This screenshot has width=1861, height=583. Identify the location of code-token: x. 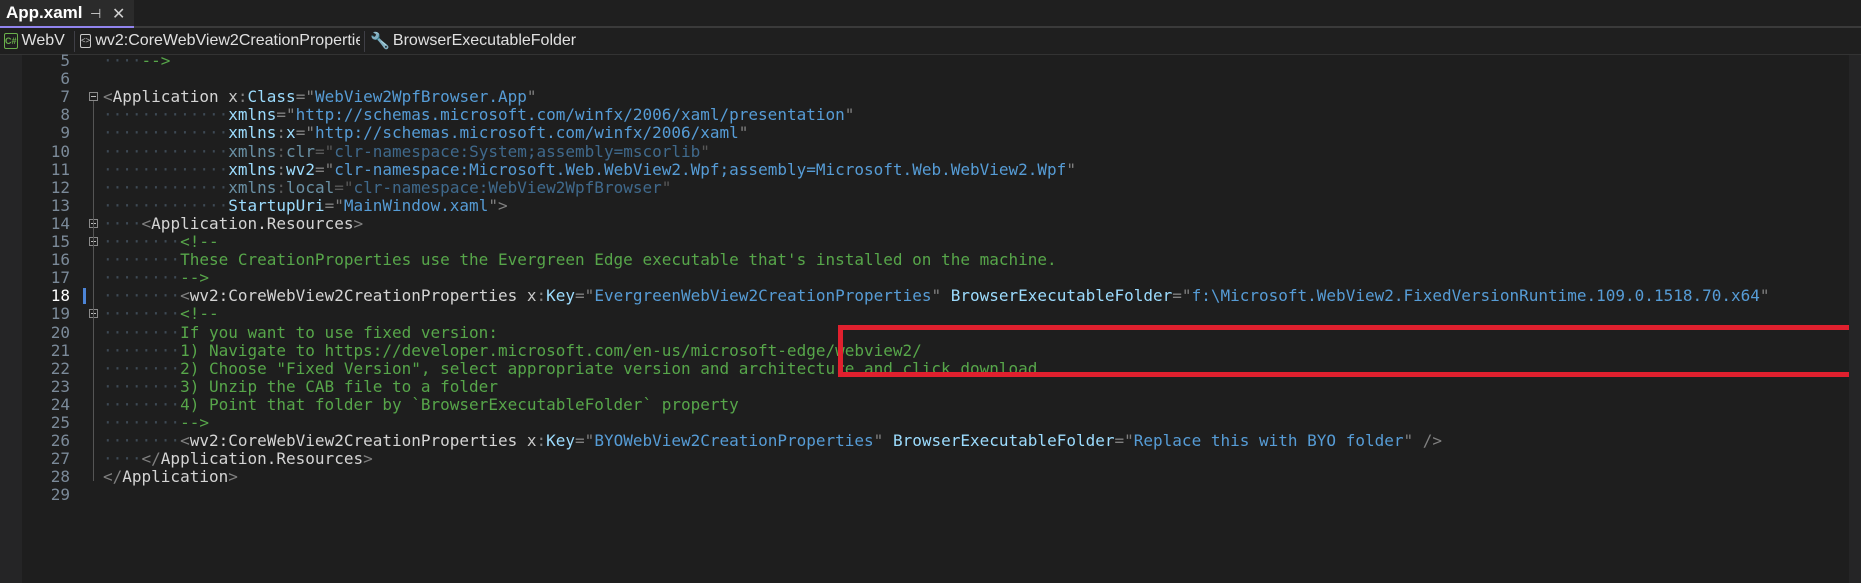
(233, 97).